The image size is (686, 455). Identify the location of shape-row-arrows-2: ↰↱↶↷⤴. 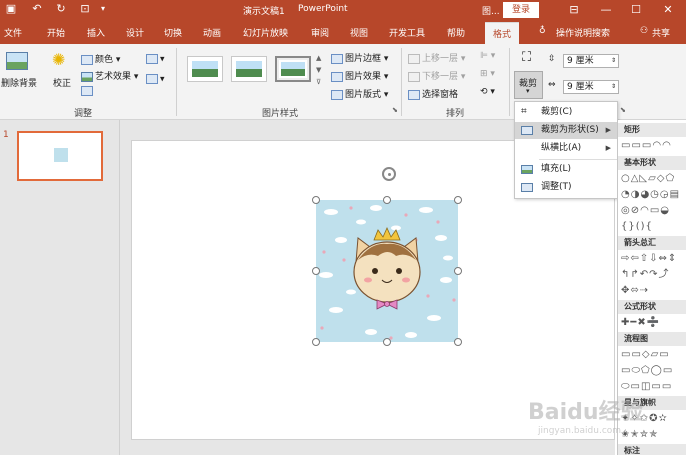
(645, 275).